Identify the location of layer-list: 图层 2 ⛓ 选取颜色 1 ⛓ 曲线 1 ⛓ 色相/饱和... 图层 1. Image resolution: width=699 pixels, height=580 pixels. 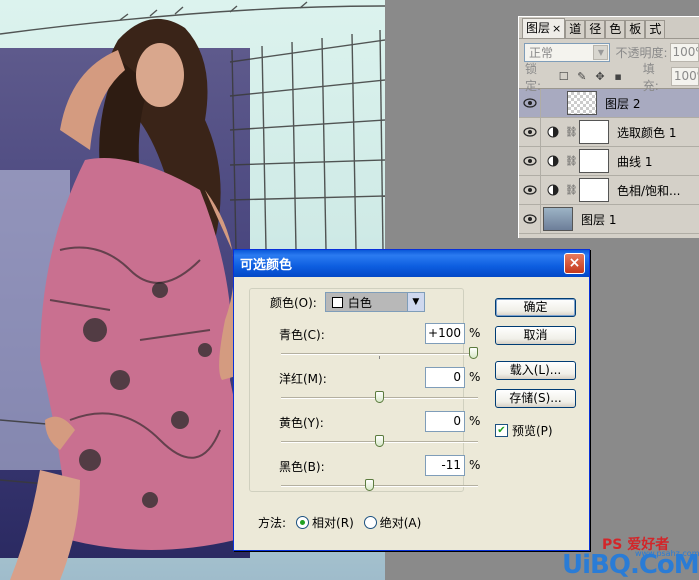
(609, 161).